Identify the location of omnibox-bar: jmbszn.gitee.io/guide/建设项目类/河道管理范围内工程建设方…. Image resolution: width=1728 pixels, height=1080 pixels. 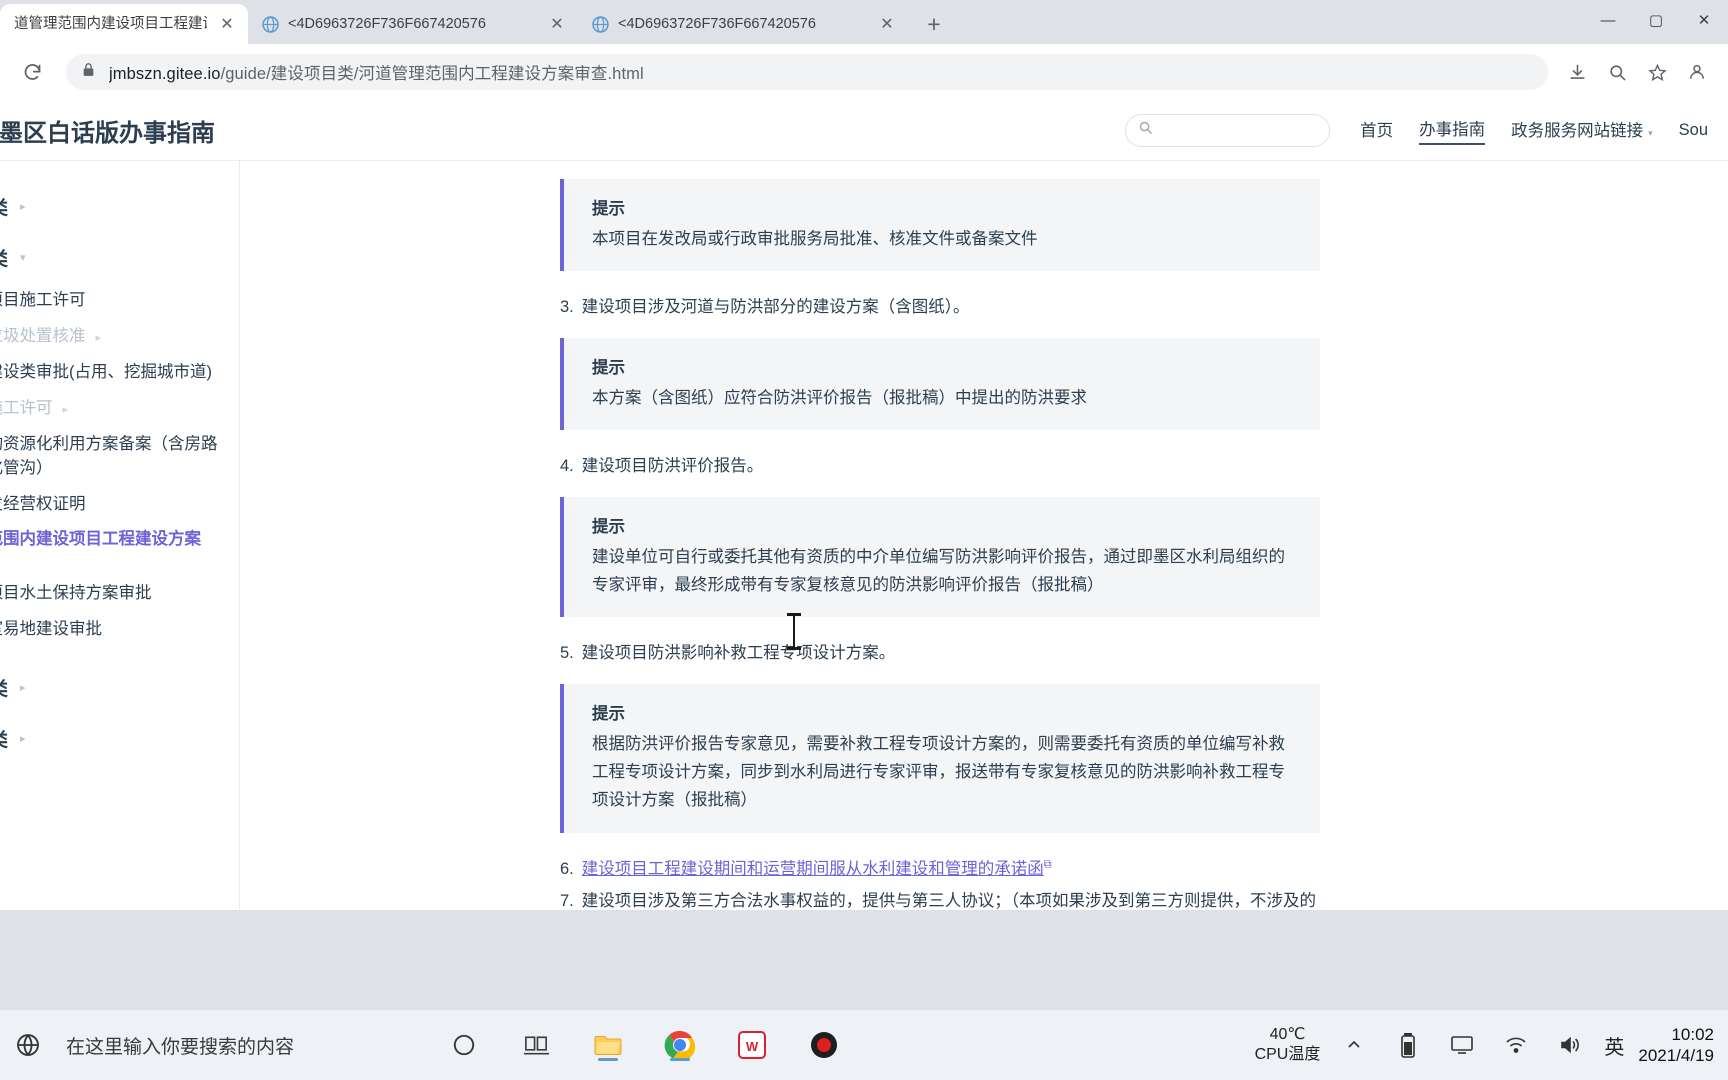
(864, 72).